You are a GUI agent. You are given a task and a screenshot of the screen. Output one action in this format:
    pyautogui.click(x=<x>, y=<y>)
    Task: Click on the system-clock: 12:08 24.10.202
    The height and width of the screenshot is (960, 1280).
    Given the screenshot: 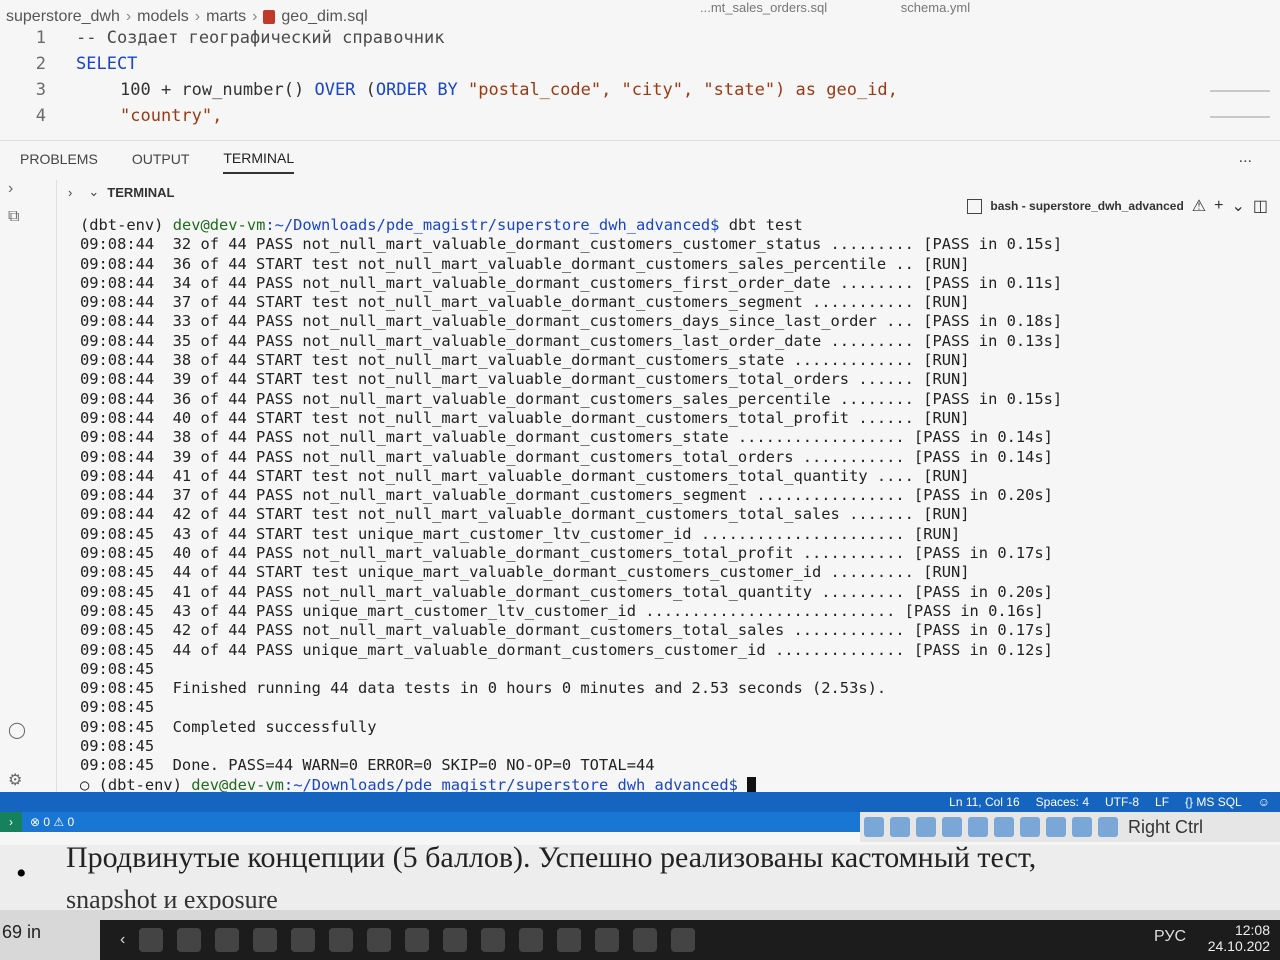 What is the action you would take?
    pyautogui.click(x=1239, y=938)
    